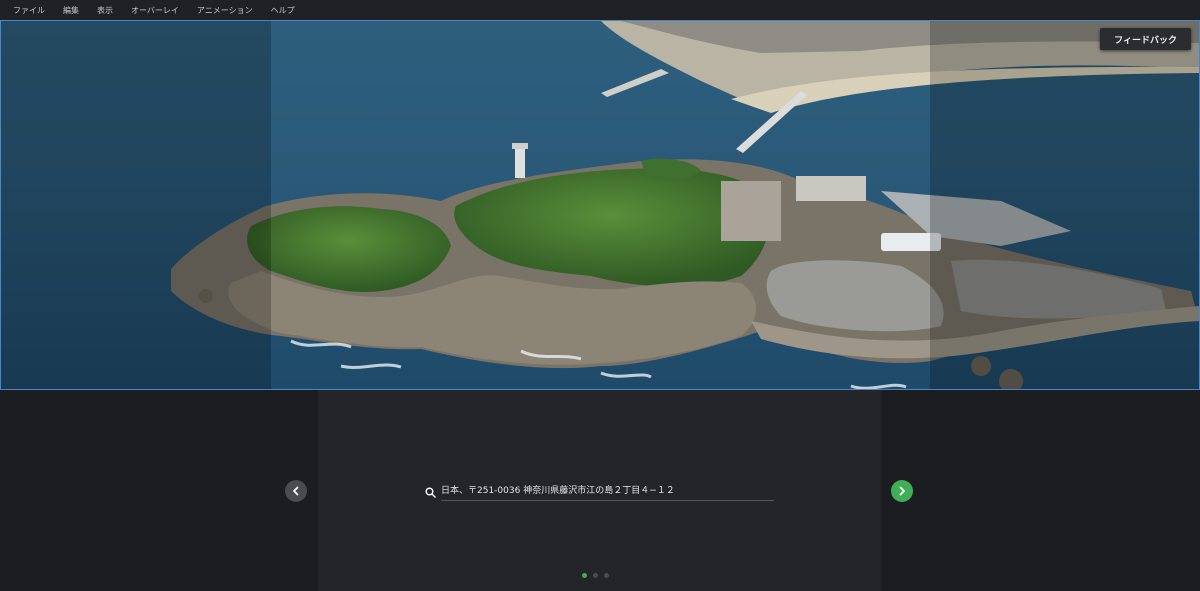  What do you see at coordinates (225, 10) in the screenshot?
I see `menu-animation: アニメーション` at bounding box center [225, 10].